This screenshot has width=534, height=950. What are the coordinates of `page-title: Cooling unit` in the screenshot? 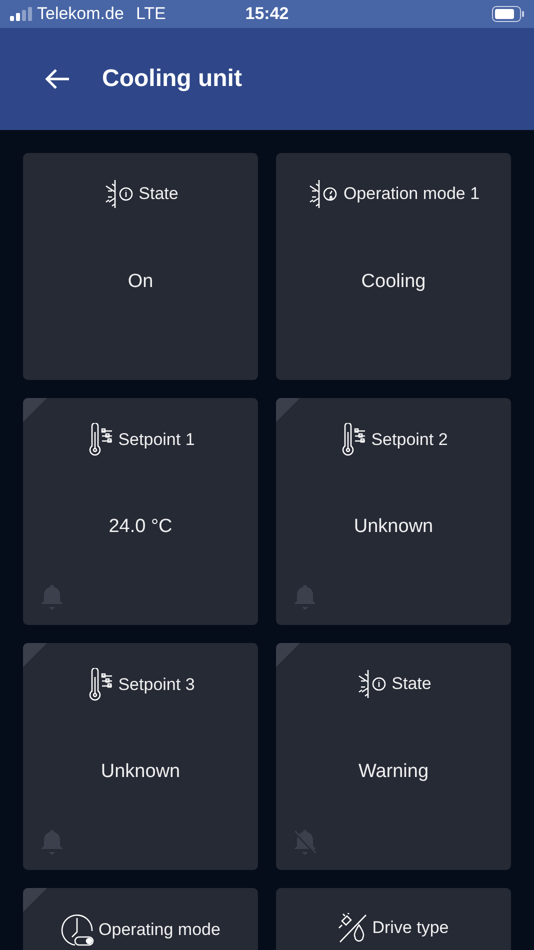 It's located at (172, 79).